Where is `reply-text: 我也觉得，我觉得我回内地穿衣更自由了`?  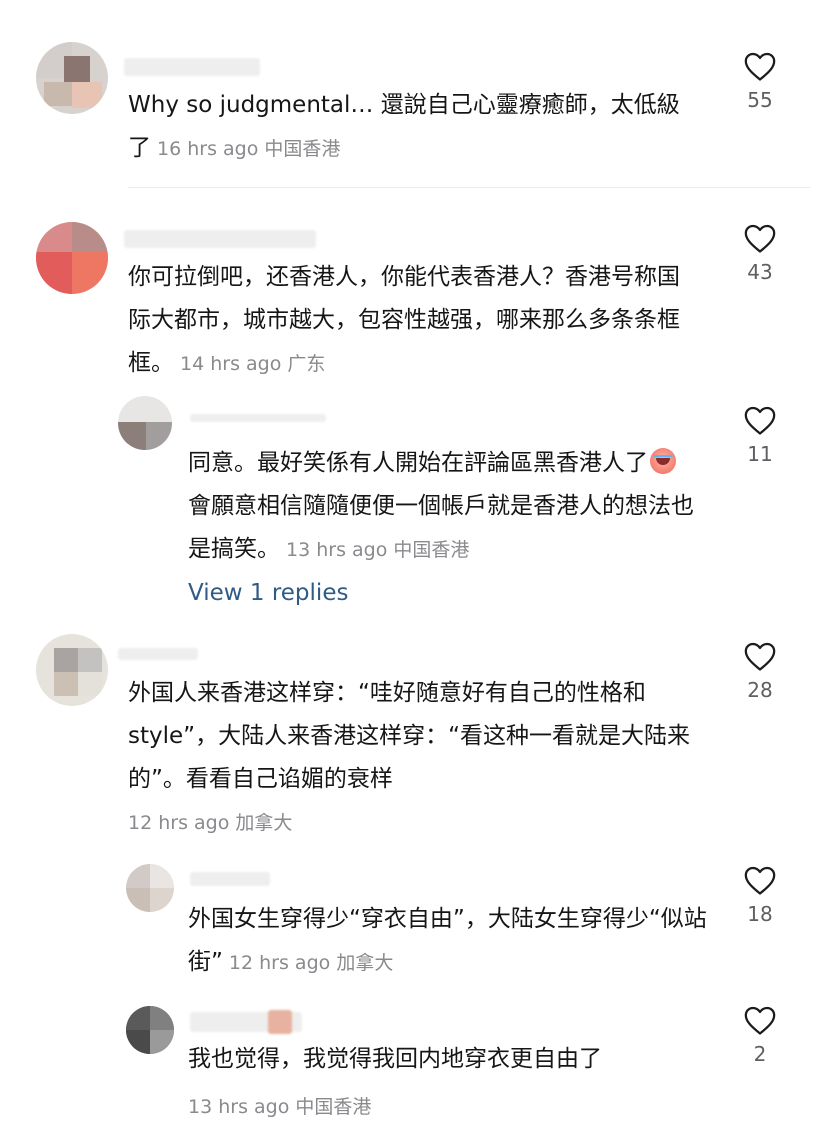 reply-text: 我也觉得，我觉得我回内地穿衣更自由了 is located at coordinates (395, 1059).